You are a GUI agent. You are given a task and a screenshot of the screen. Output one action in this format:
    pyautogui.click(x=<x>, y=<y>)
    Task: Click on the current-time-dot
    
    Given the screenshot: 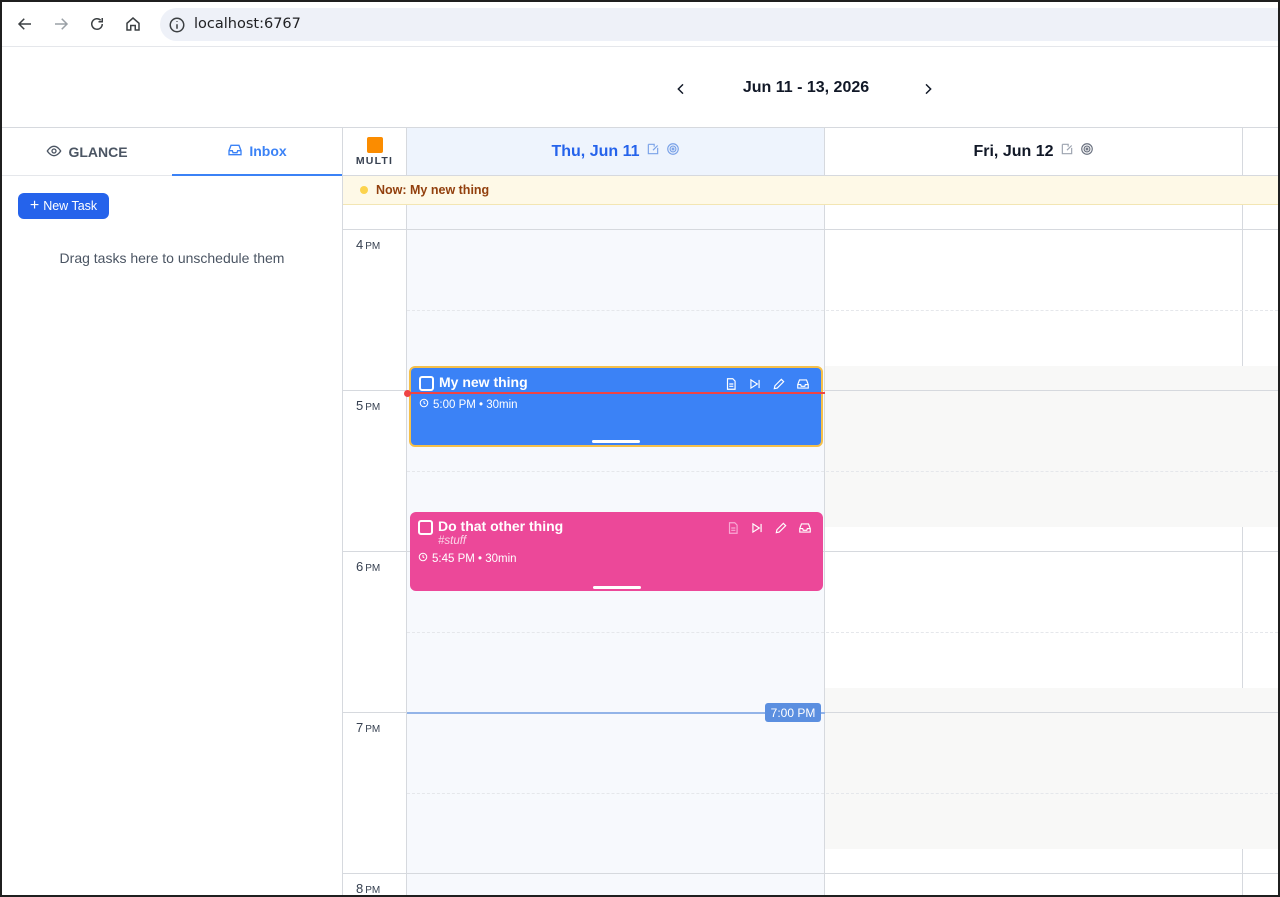 What is the action you would take?
    pyautogui.click(x=407, y=393)
    